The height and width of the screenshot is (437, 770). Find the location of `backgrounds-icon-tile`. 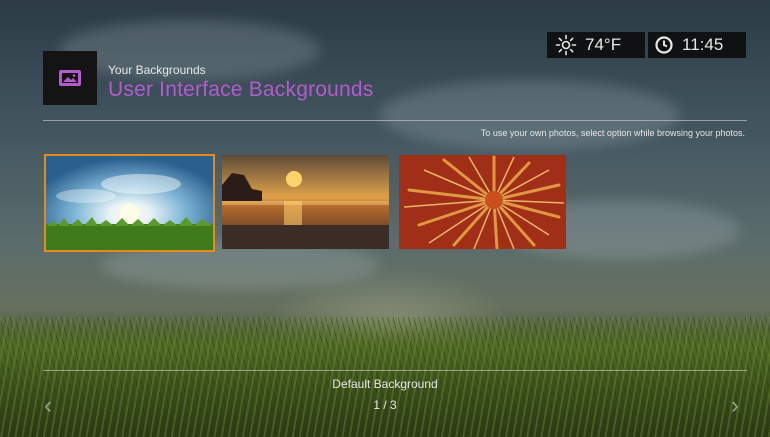

backgrounds-icon-tile is located at coordinates (70, 78).